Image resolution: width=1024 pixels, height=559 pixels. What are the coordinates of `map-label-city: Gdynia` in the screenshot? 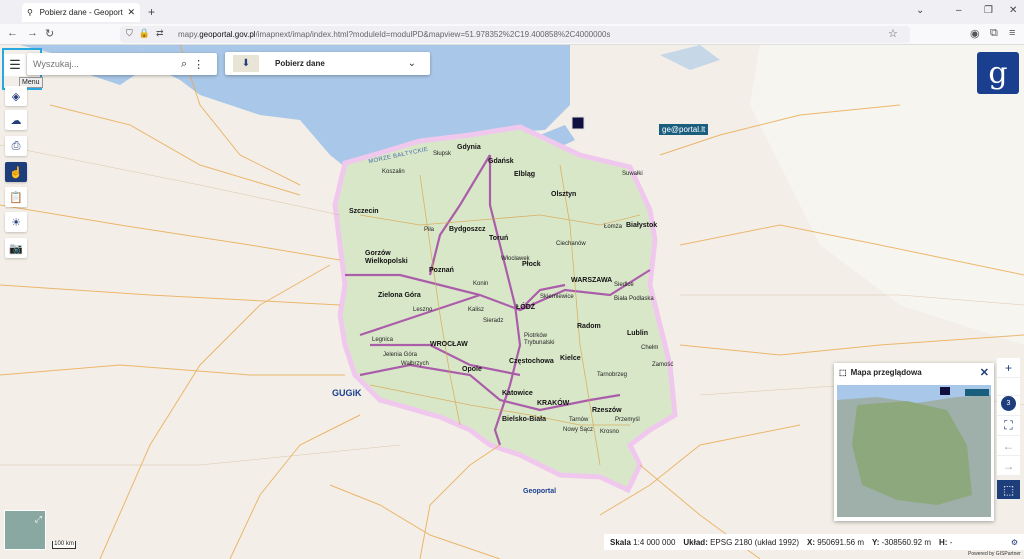 It's located at (469, 147).